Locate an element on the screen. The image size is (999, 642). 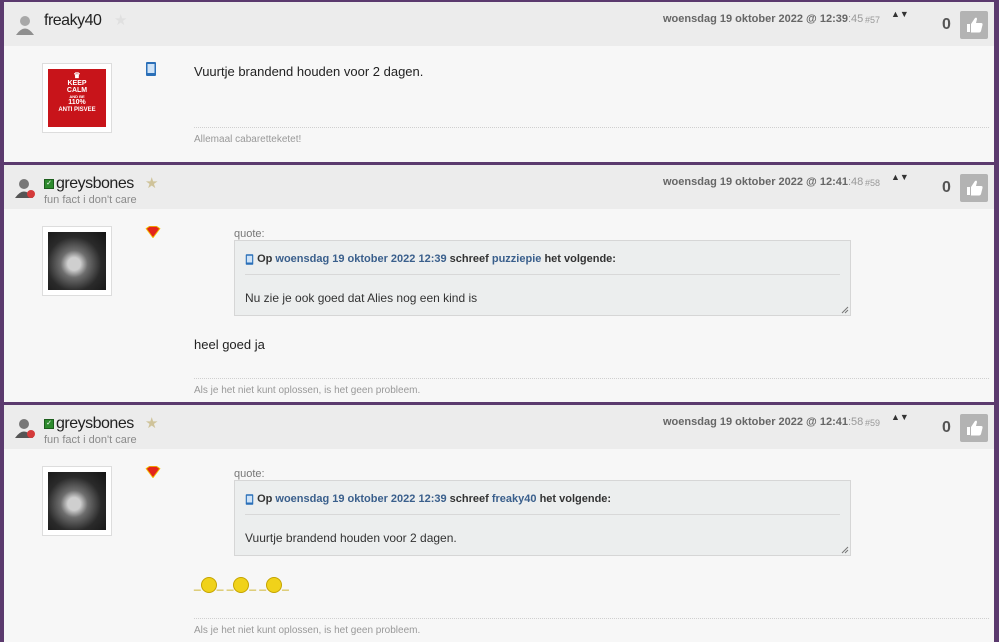
post-number: #58 is located at coordinates (872, 183).